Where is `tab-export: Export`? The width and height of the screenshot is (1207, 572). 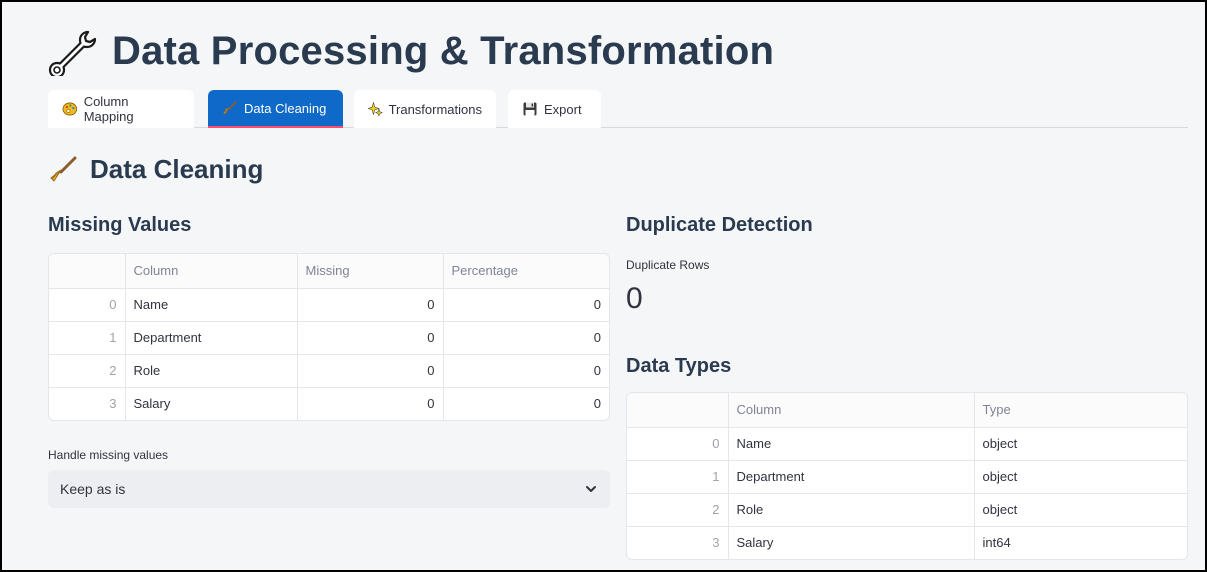
tab-export: Export is located at coordinates (554, 109).